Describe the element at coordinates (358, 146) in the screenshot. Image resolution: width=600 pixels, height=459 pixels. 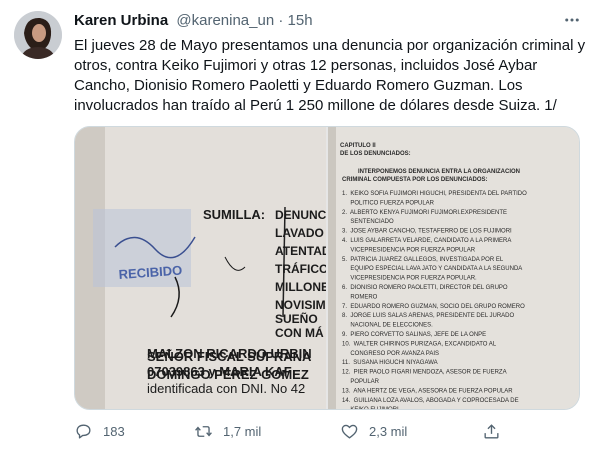
I see `list-heading: CAPITULO II` at that location.